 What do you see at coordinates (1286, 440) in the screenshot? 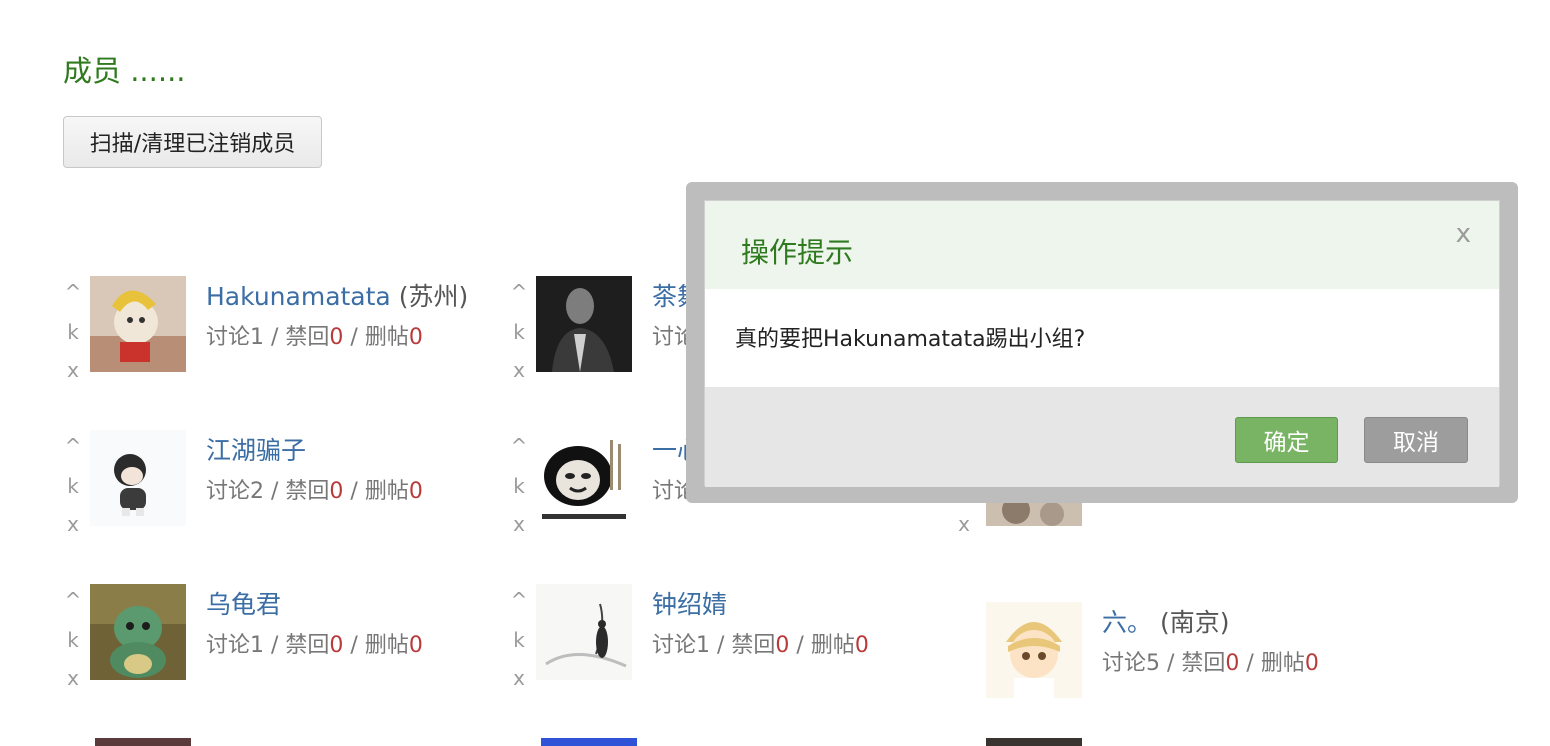
I see `confirm-button: 确定` at bounding box center [1286, 440].